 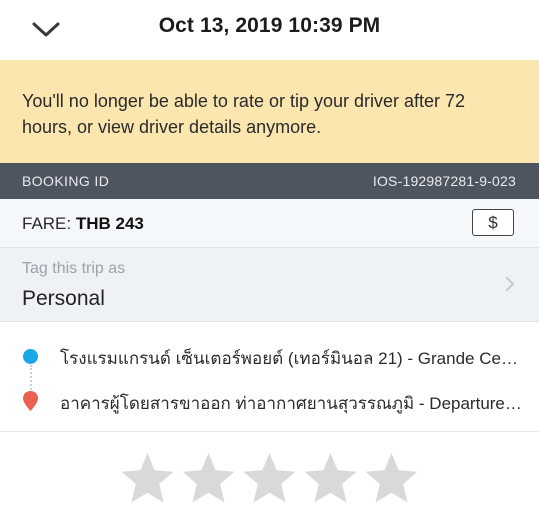 What do you see at coordinates (444, 181) in the screenshot?
I see `booking-id-value: IOS-192987281-9-023` at bounding box center [444, 181].